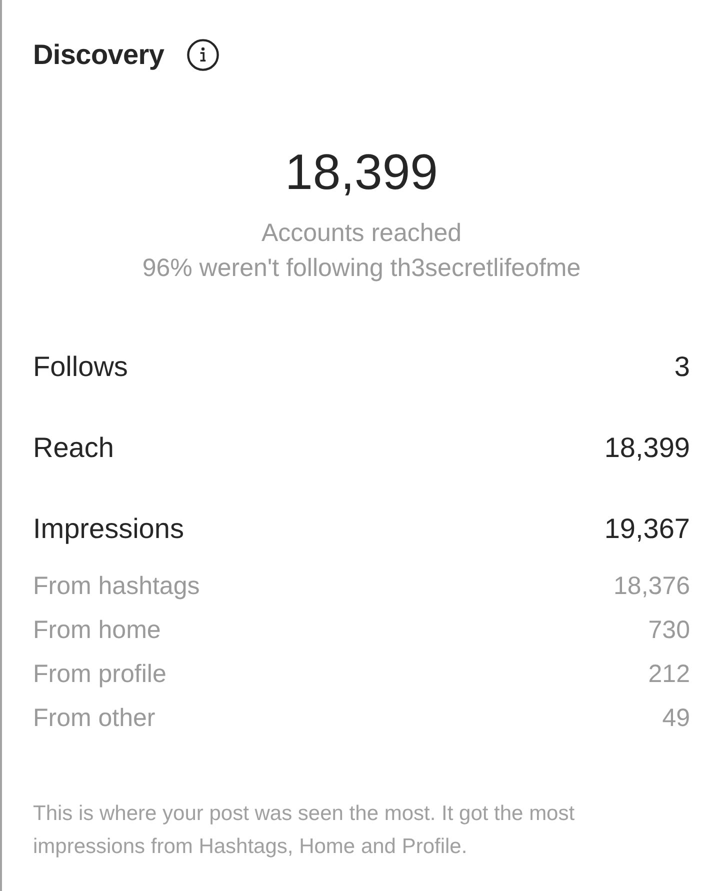 This screenshot has width=723, height=891. I want to click on metric-label: From profile, so click(99, 674).